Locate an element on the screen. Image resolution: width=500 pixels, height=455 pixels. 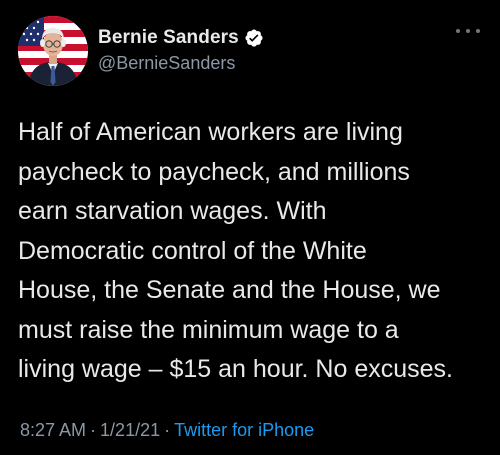
tweet-time: 8:27 AM is located at coordinates (53, 430).